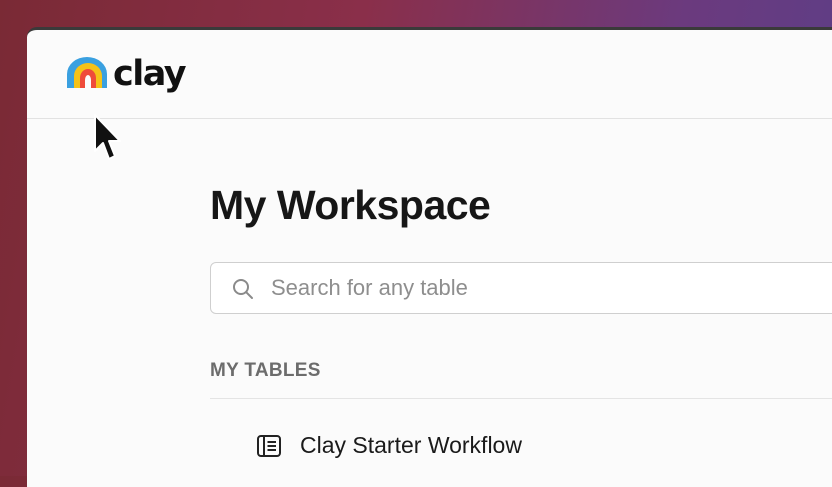 Image resolution: width=832 pixels, height=487 pixels. Describe the element at coordinates (269, 445) in the screenshot. I see `table-icon` at that location.